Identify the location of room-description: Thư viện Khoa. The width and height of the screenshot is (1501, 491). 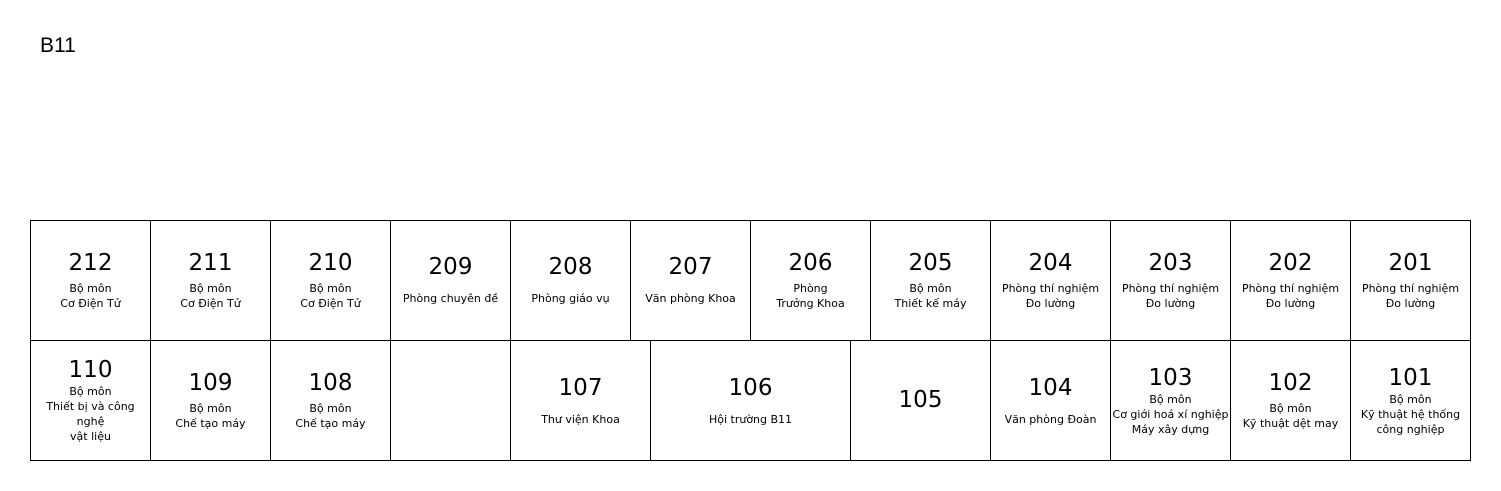
(580, 419).